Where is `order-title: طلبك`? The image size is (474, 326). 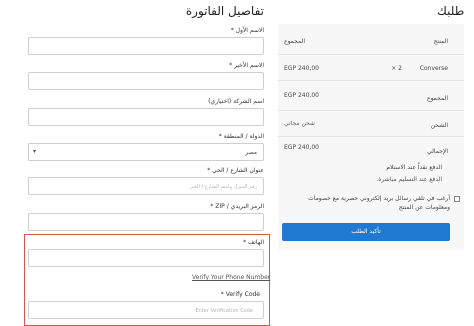 order-title: طلبك is located at coordinates (451, 11).